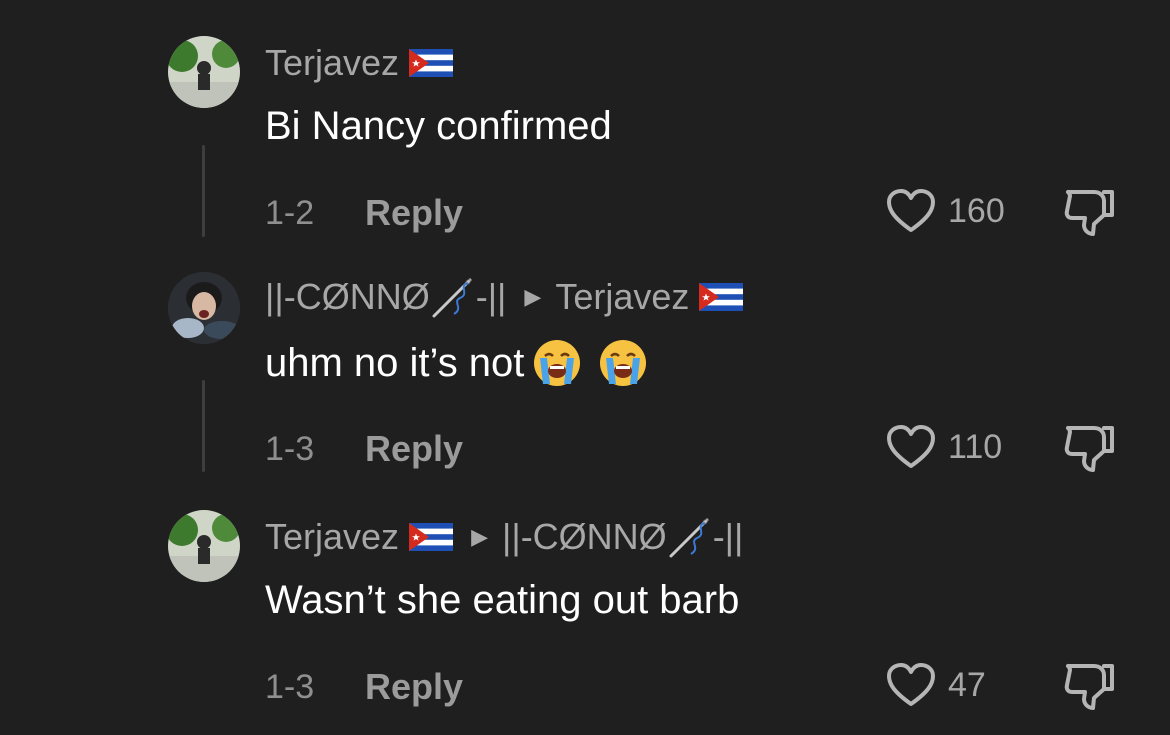  Describe the element at coordinates (945, 211) in the screenshot. I see `like-button: 160` at that location.